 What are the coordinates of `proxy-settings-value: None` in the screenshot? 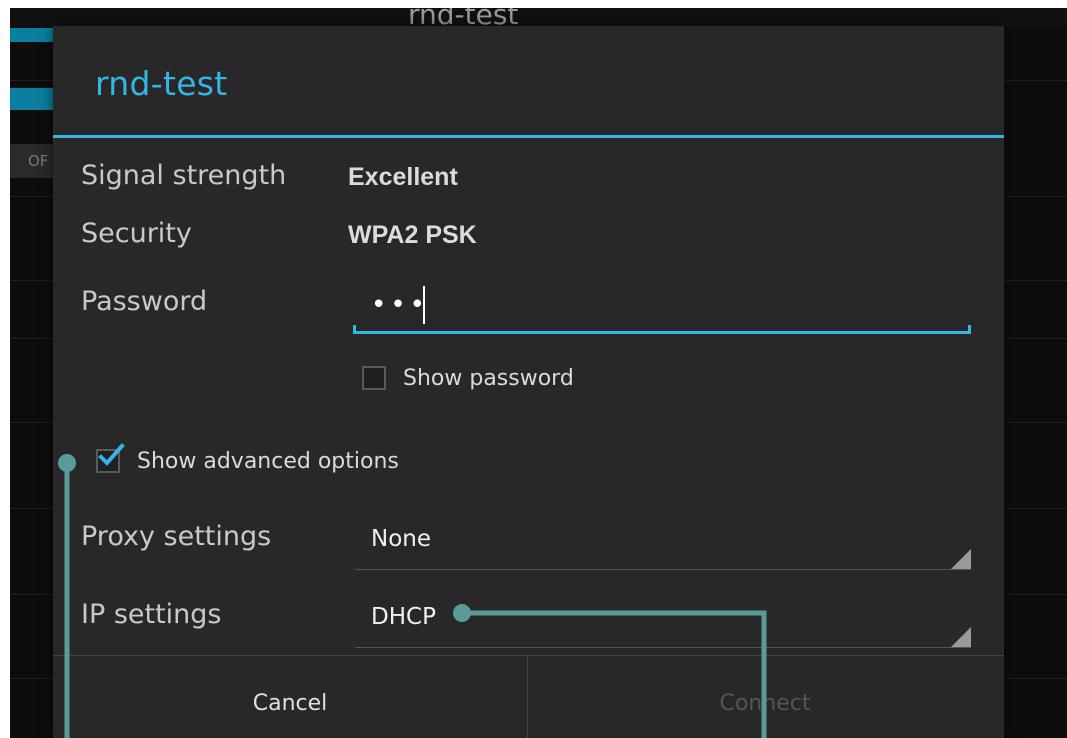 It's located at (401, 539).